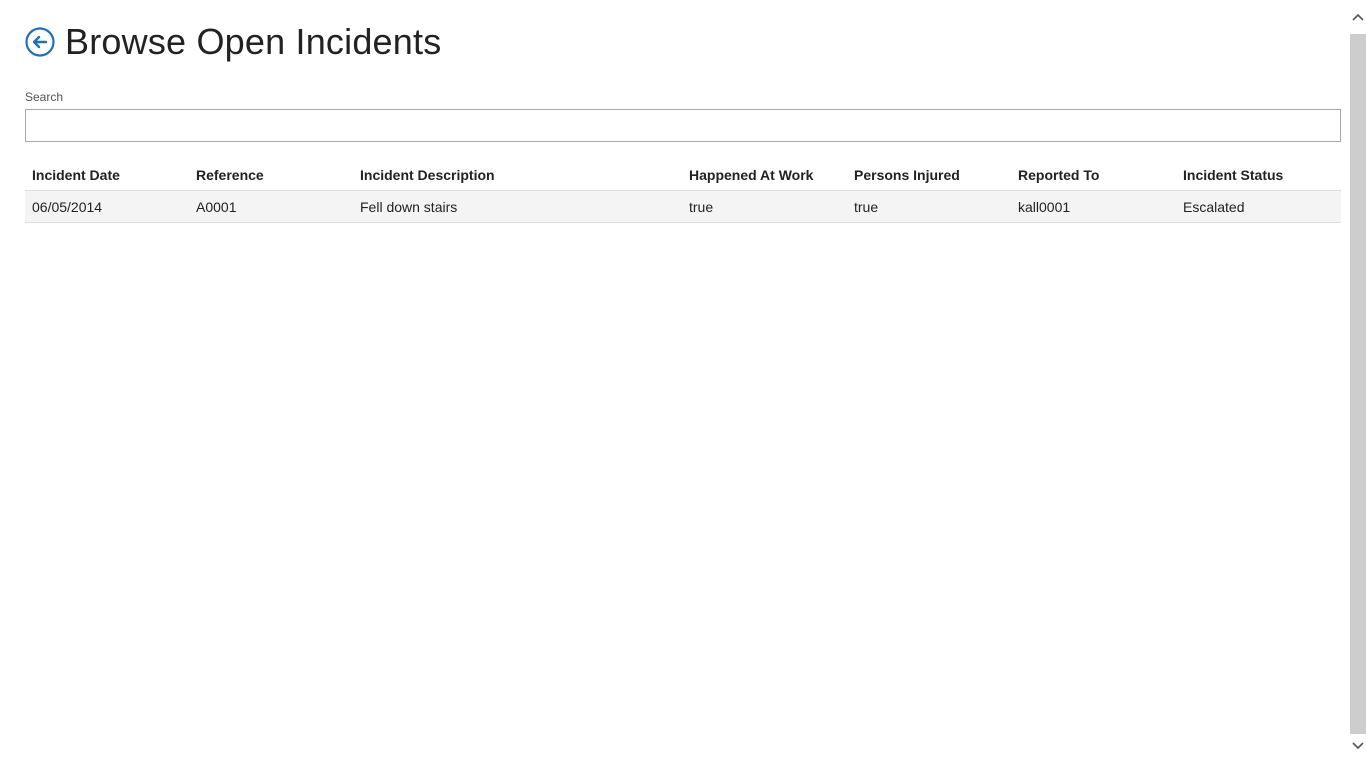 This screenshot has width=1366, height=768. What do you see at coordinates (517, 206) in the screenshot?
I see `cell-incident-description: Fell down stairs` at bounding box center [517, 206].